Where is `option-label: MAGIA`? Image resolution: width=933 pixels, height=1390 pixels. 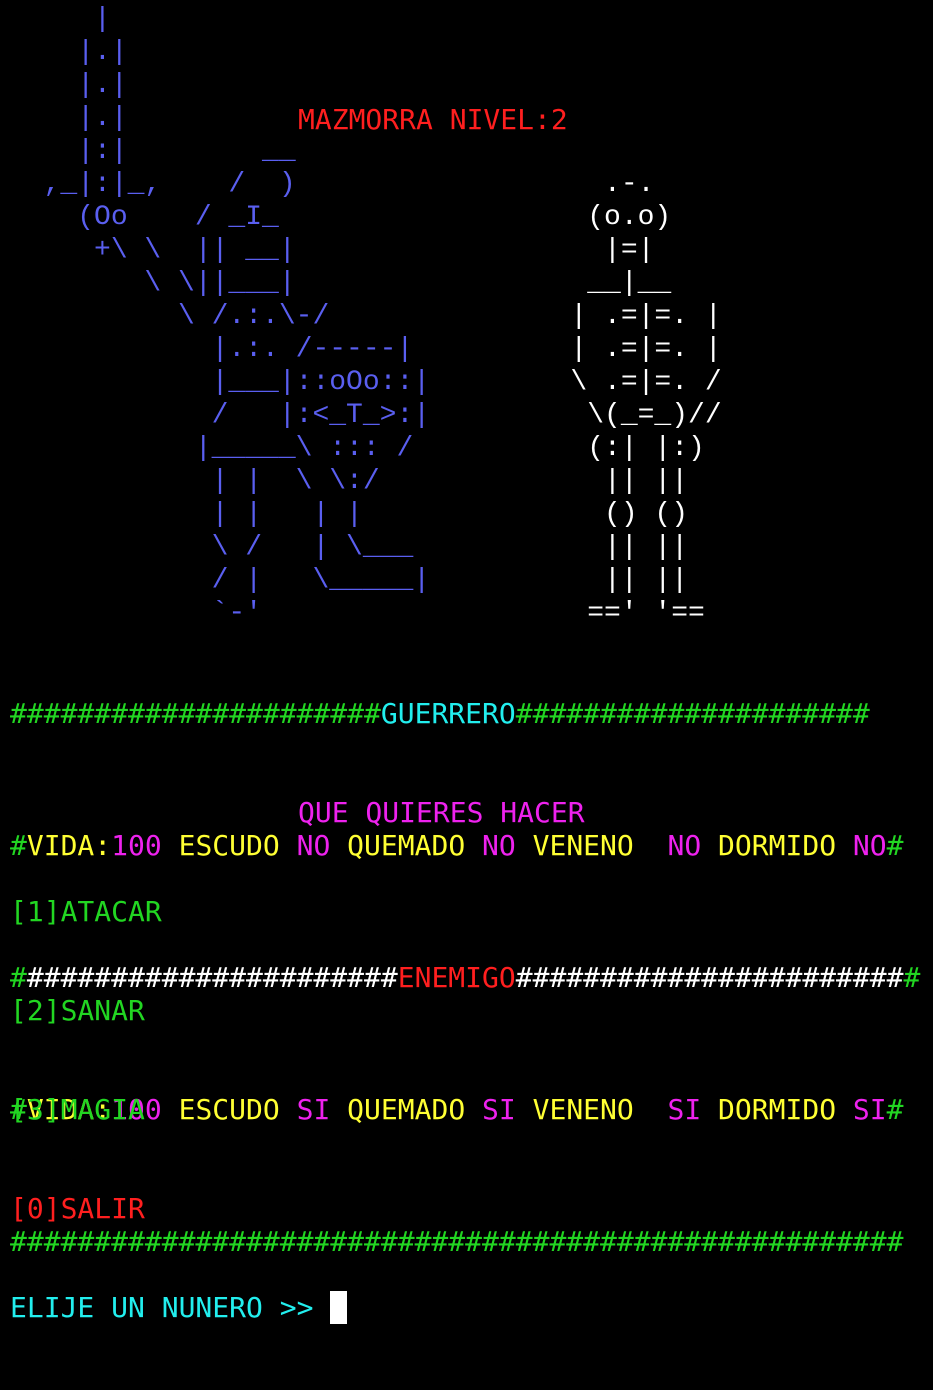 option-label: MAGIA is located at coordinates (102, 1109).